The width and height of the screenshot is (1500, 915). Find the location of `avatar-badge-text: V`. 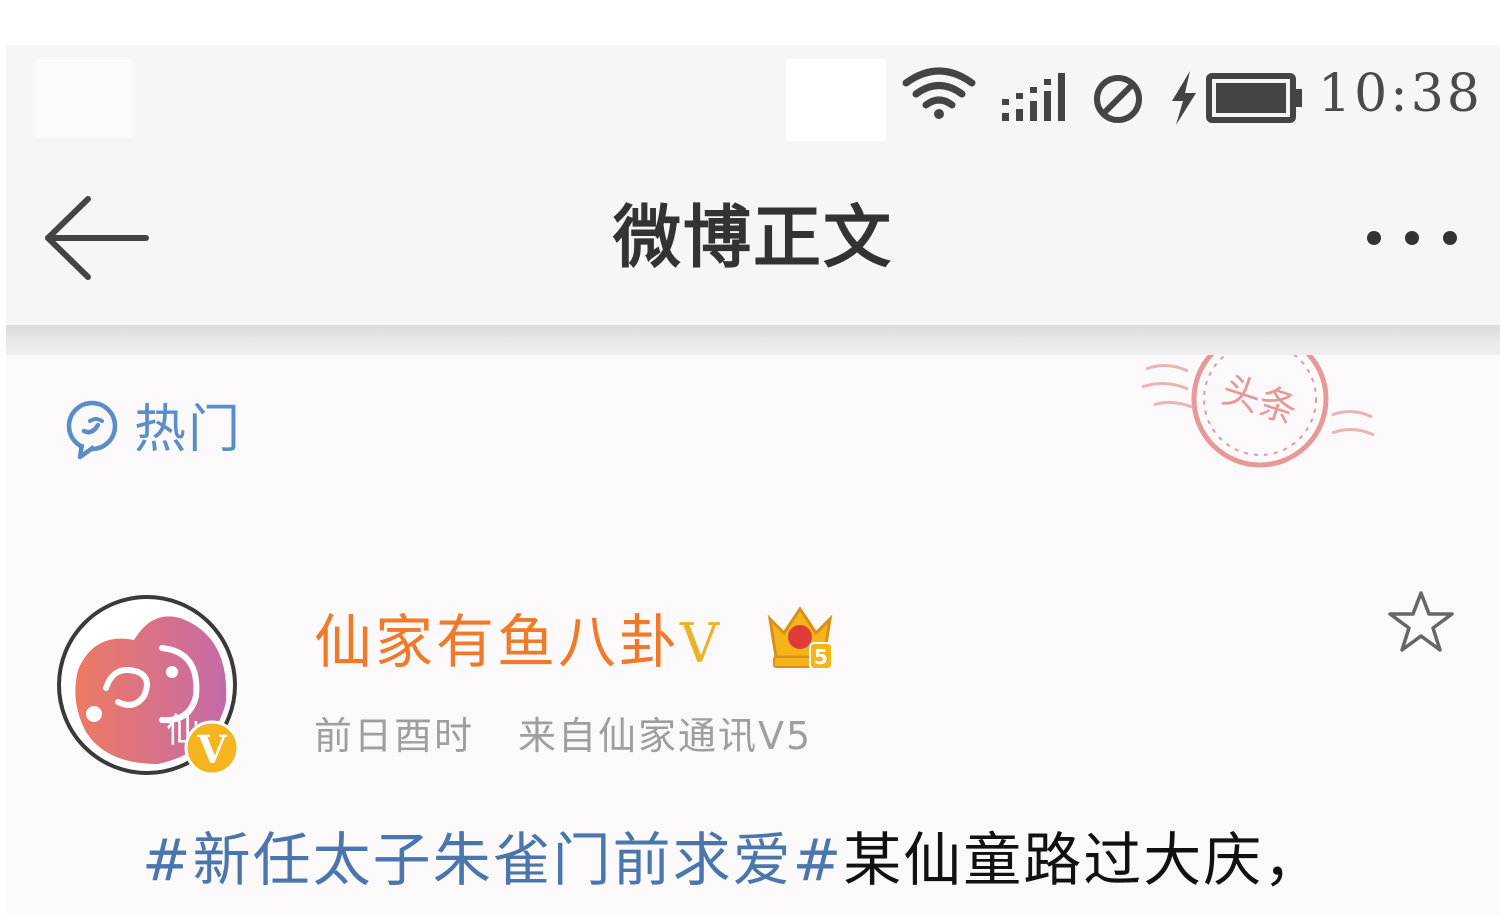

avatar-badge-text: V is located at coordinates (212, 749).